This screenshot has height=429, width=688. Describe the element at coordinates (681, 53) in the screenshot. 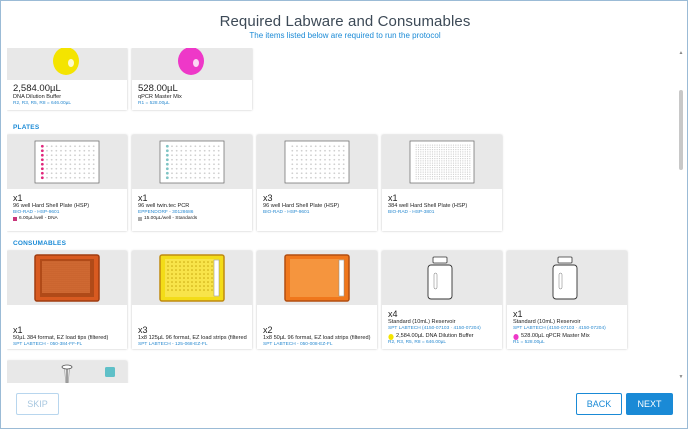

I see `scroll-up-icon: ▲` at that location.